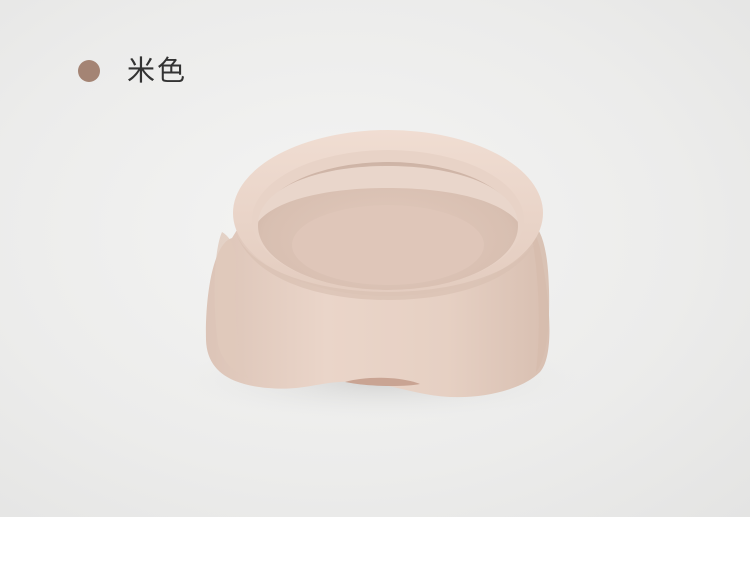  What do you see at coordinates (388, 245) in the screenshot?
I see `bowl-floor` at bounding box center [388, 245].